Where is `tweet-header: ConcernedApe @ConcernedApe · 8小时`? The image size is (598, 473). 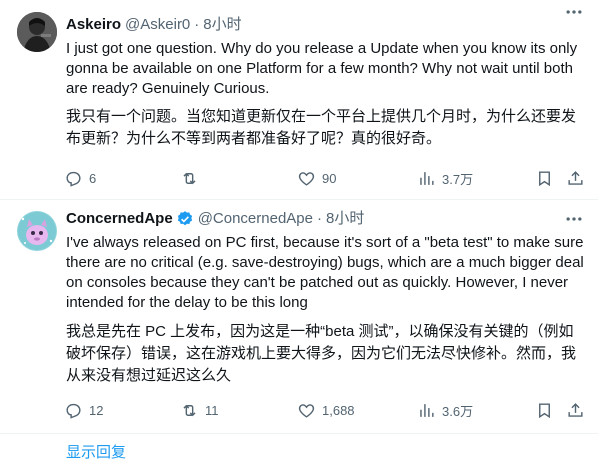 tweet-header: ConcernedApe @ConcernedApe · 8小时 is located at coordinates (215, 219).